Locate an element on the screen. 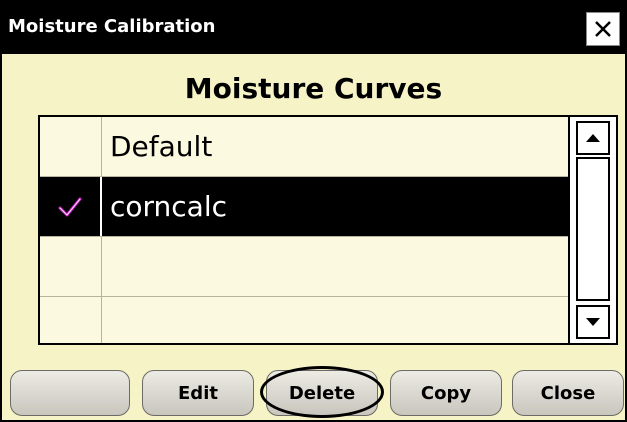 The image size is (627, 422). copy-button: Copy is located at coordinates (446, 393).